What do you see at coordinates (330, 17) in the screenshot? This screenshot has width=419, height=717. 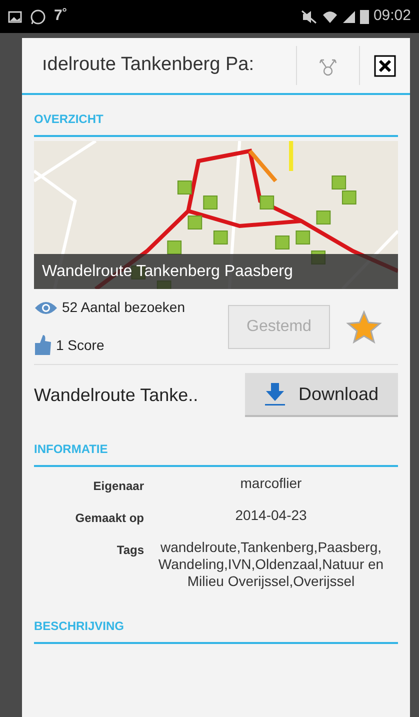 I see `wifi-icon` at bounding box center [330, 17].